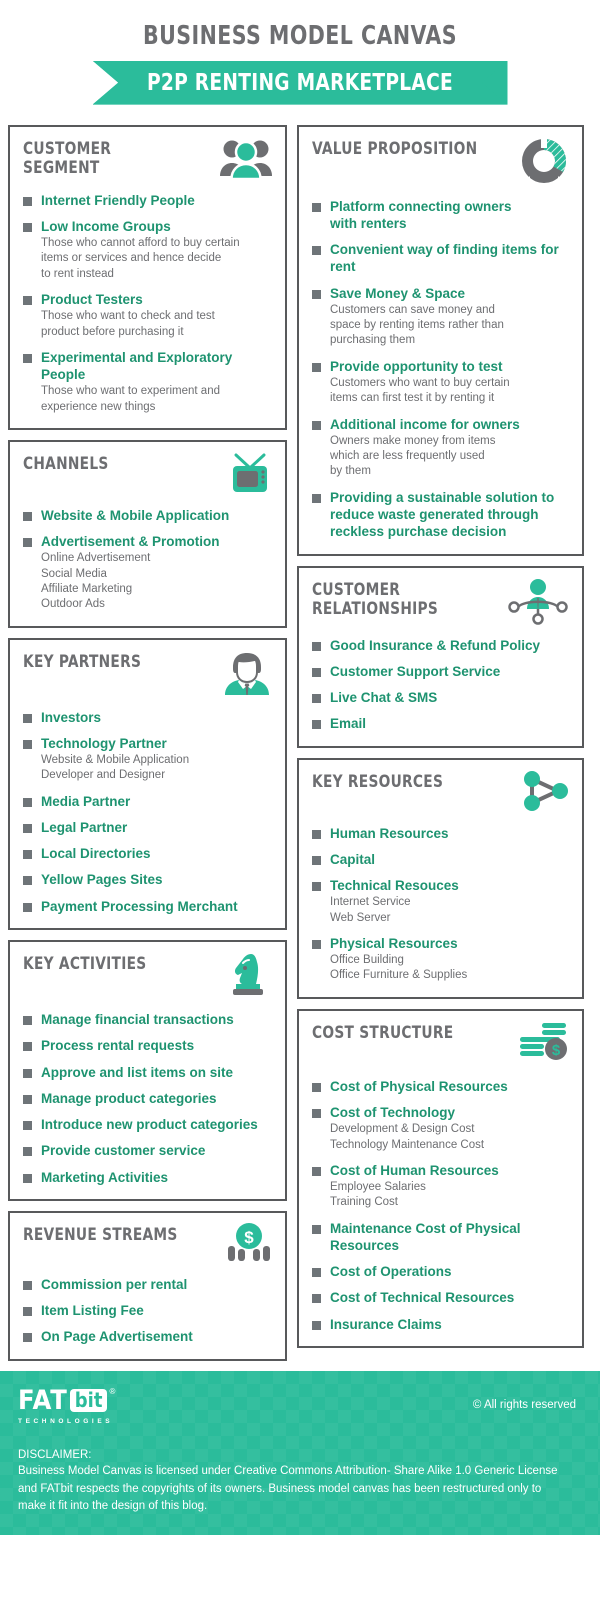  I want to click on item-label: Human Resources, so click(389, 833).